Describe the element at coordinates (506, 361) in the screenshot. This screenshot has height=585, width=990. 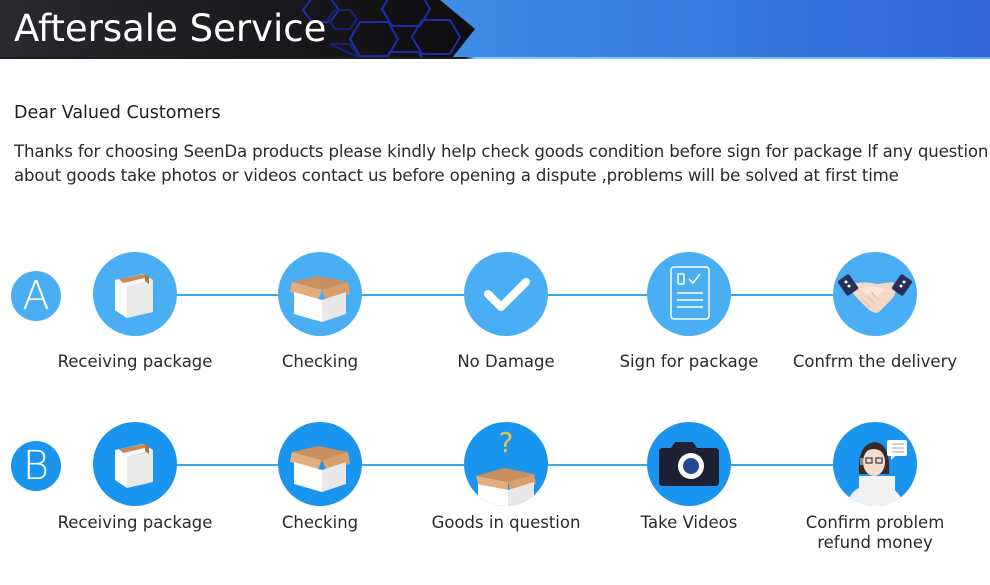
I see `step-label: No Damage` at that location.